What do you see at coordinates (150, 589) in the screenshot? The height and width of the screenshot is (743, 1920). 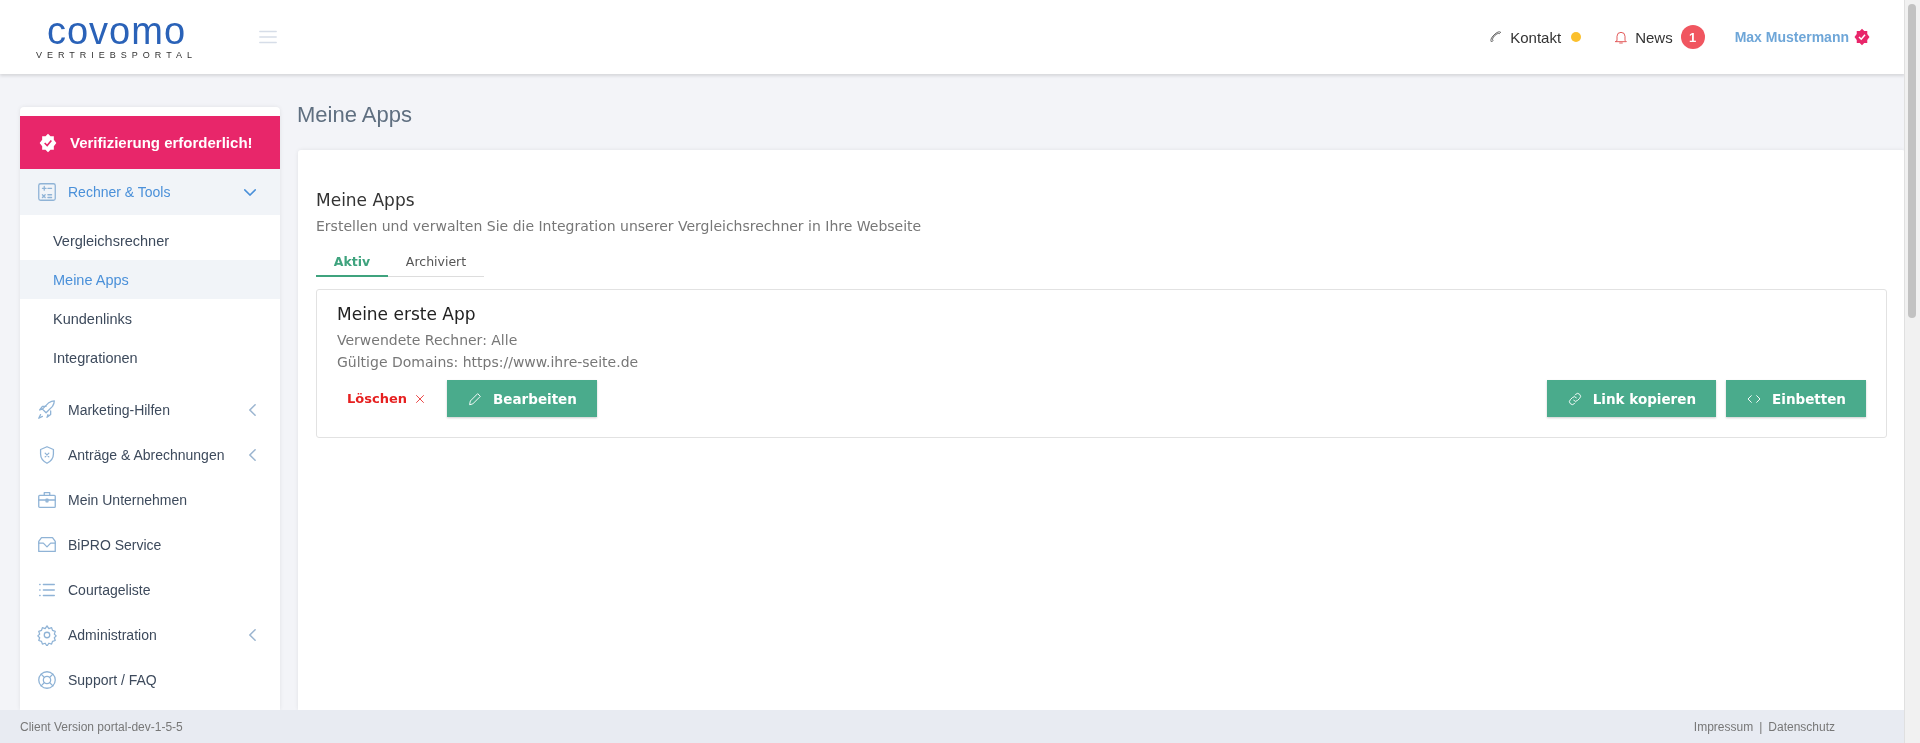 I see `sidebar-item: Courtageliste` at bounding box center [150, 589].